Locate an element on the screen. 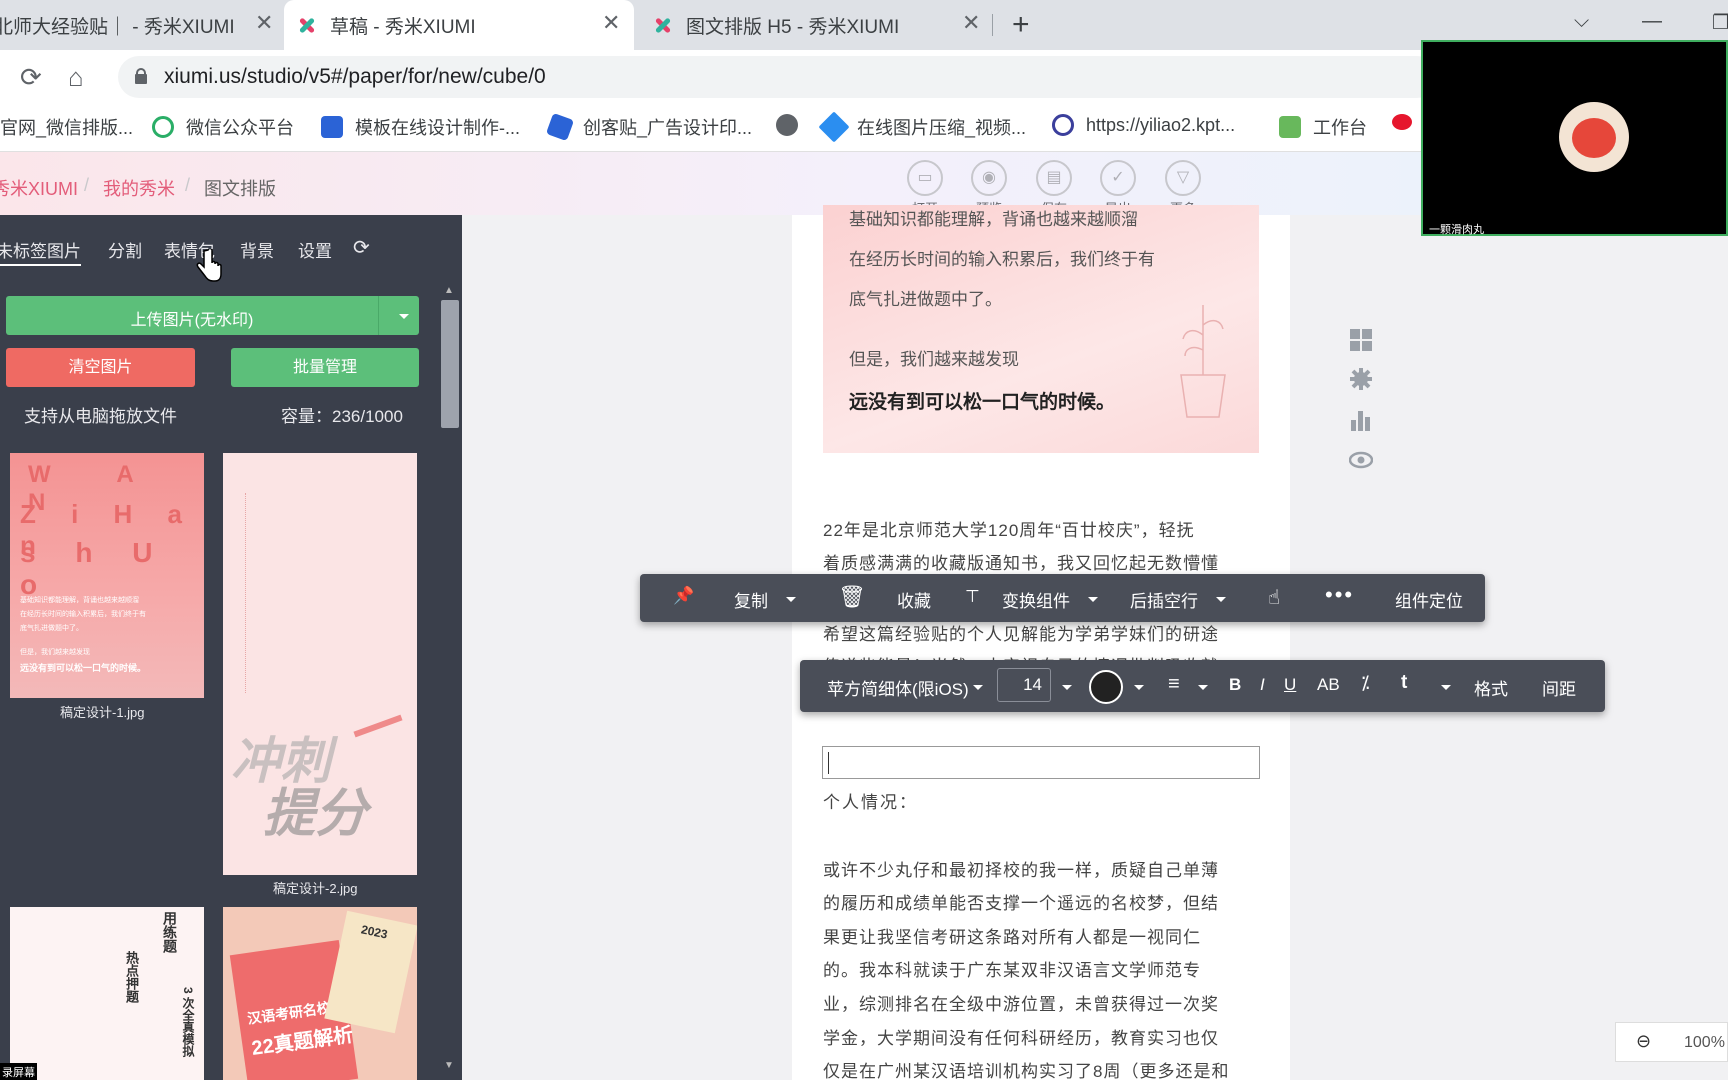 This screenshot has height=1080, width=1728. underline-button: U is located at coordinates (1290, 685).